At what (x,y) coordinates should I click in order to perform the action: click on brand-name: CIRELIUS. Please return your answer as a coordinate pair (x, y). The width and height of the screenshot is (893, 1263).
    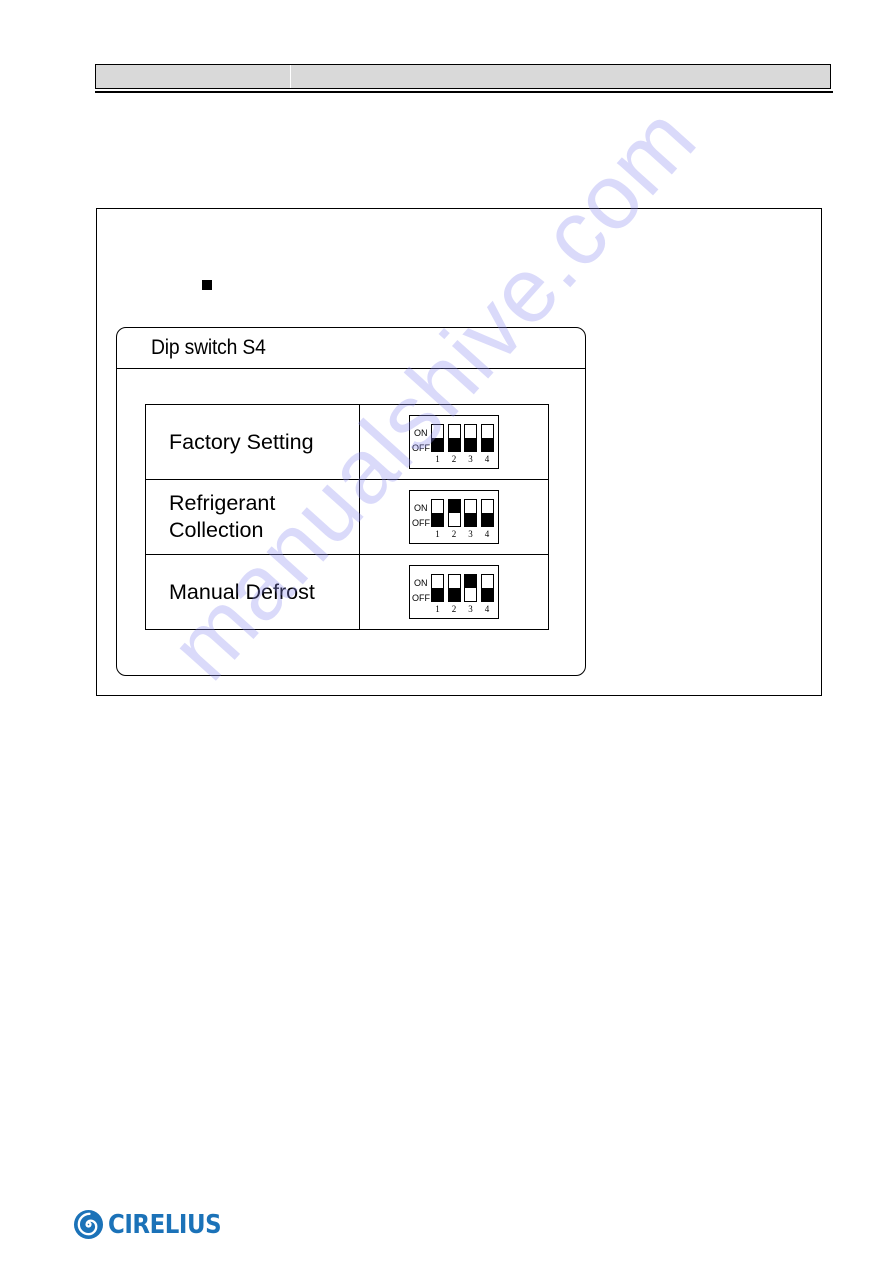
    Looking at the image, I should click on (165, 1224).